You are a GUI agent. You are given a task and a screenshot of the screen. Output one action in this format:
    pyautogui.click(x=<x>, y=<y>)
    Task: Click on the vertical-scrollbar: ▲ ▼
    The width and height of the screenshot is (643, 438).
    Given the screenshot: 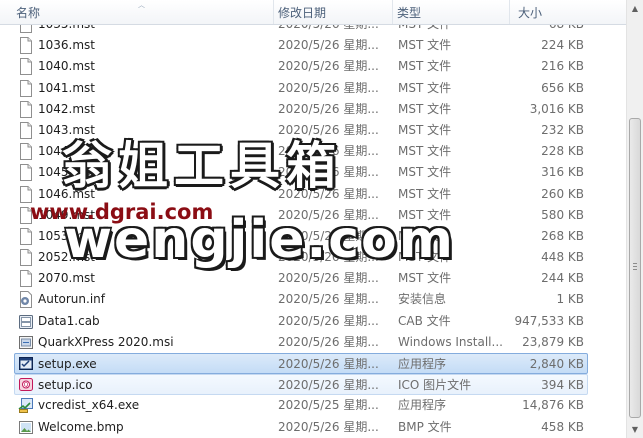 What is the action you would take?
    pyautogui.click(x=634, y=219)
    